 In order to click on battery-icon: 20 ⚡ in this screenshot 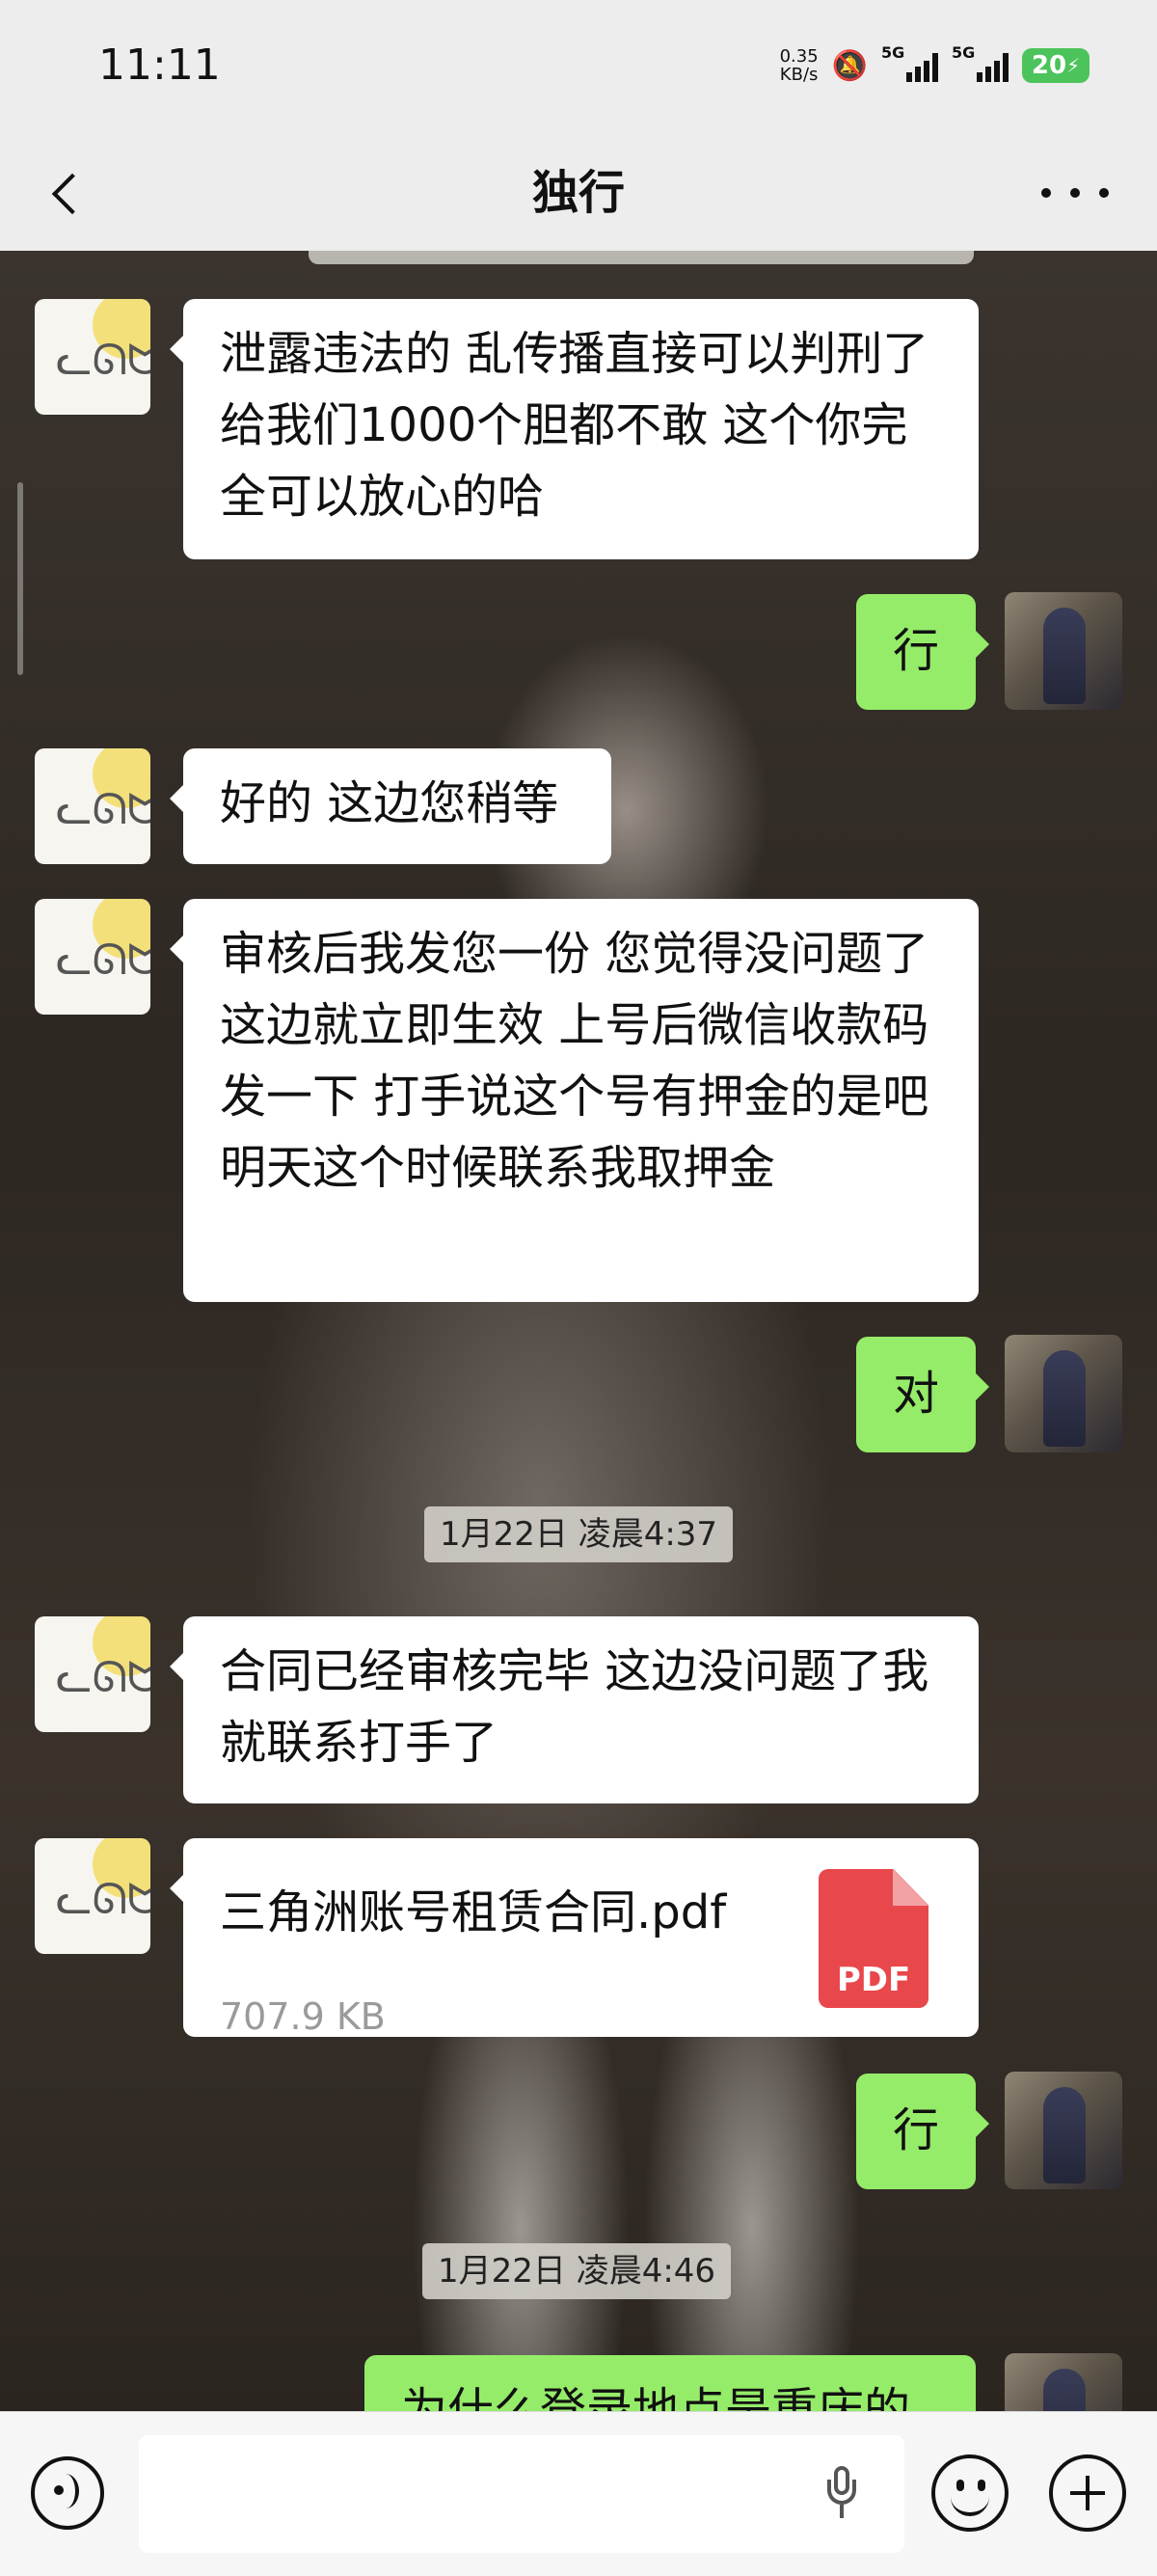, I will do `click(1056, 65)`.